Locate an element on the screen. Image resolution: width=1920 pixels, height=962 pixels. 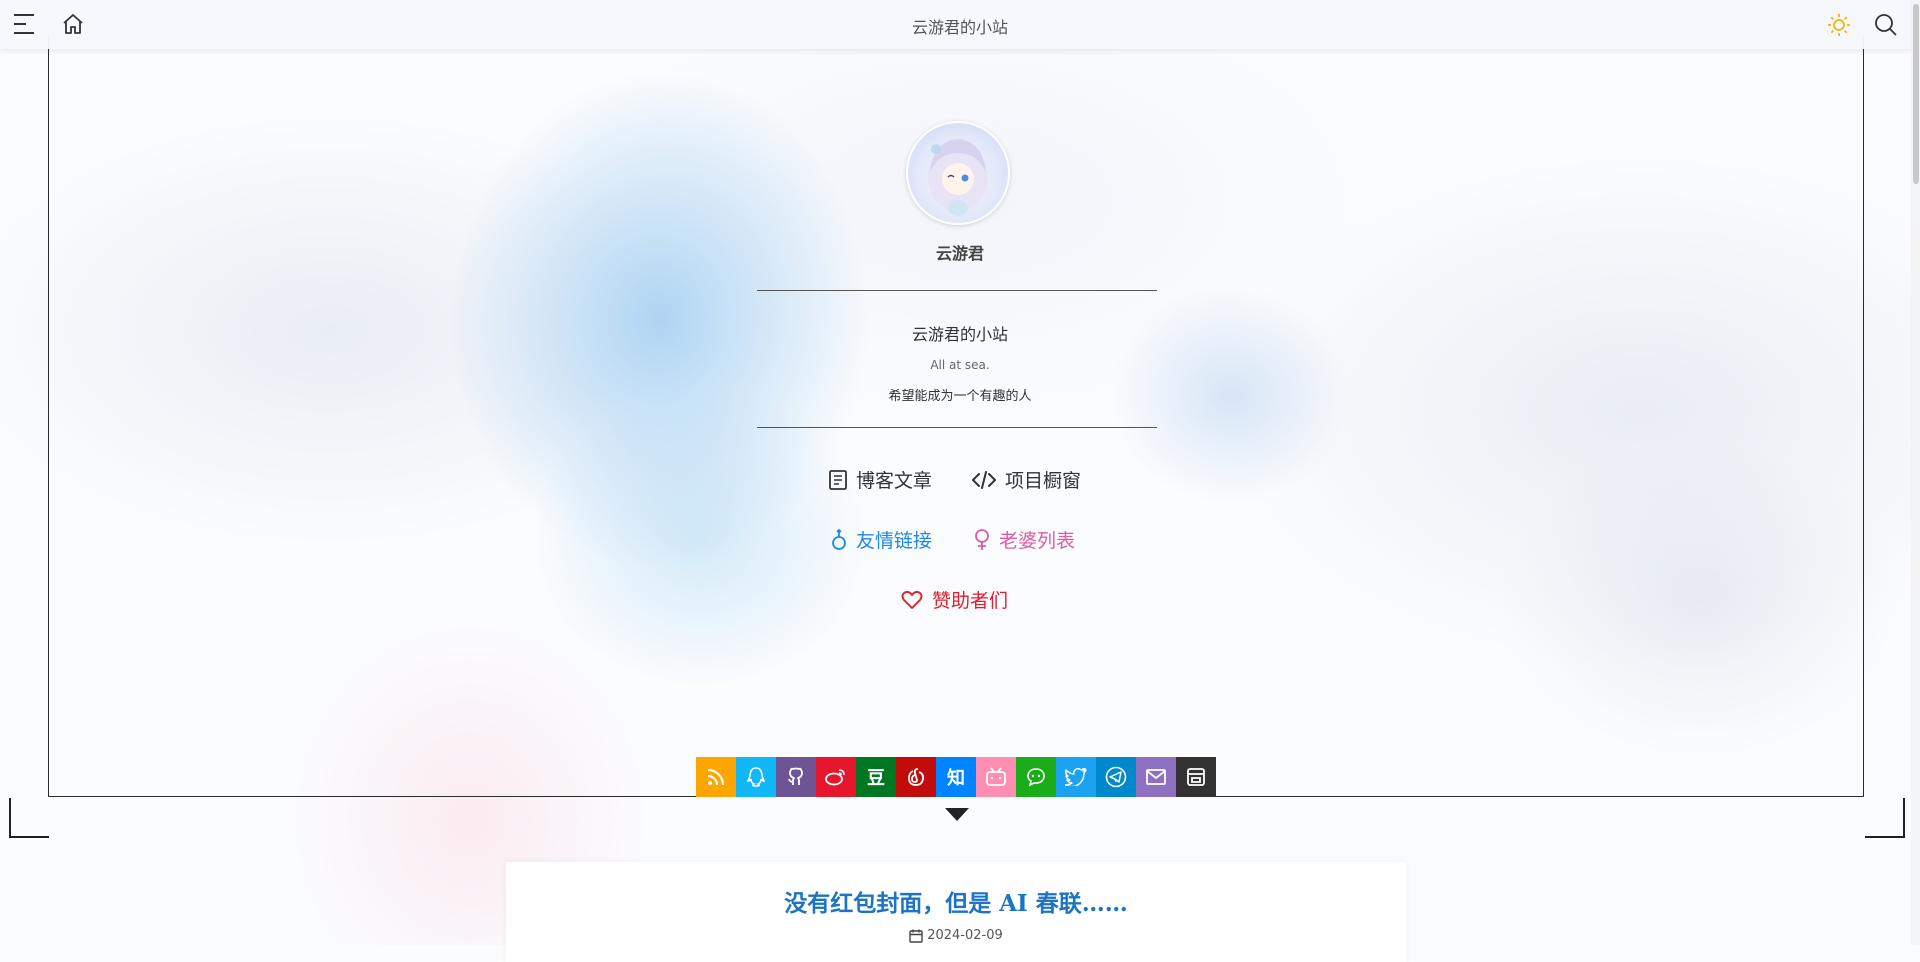
telegram-icon is located at coordinates (1116, 777).